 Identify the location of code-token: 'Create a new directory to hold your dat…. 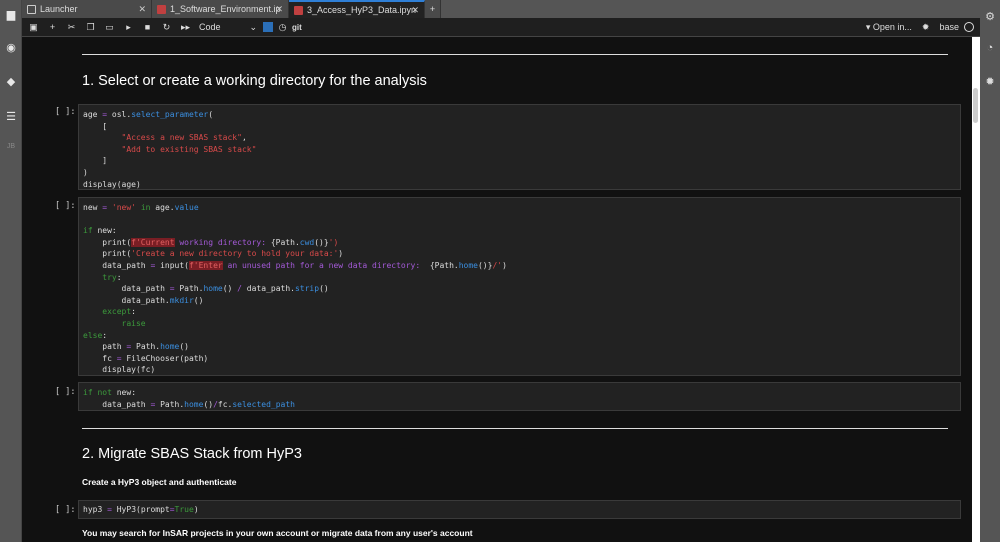
(235, 254).